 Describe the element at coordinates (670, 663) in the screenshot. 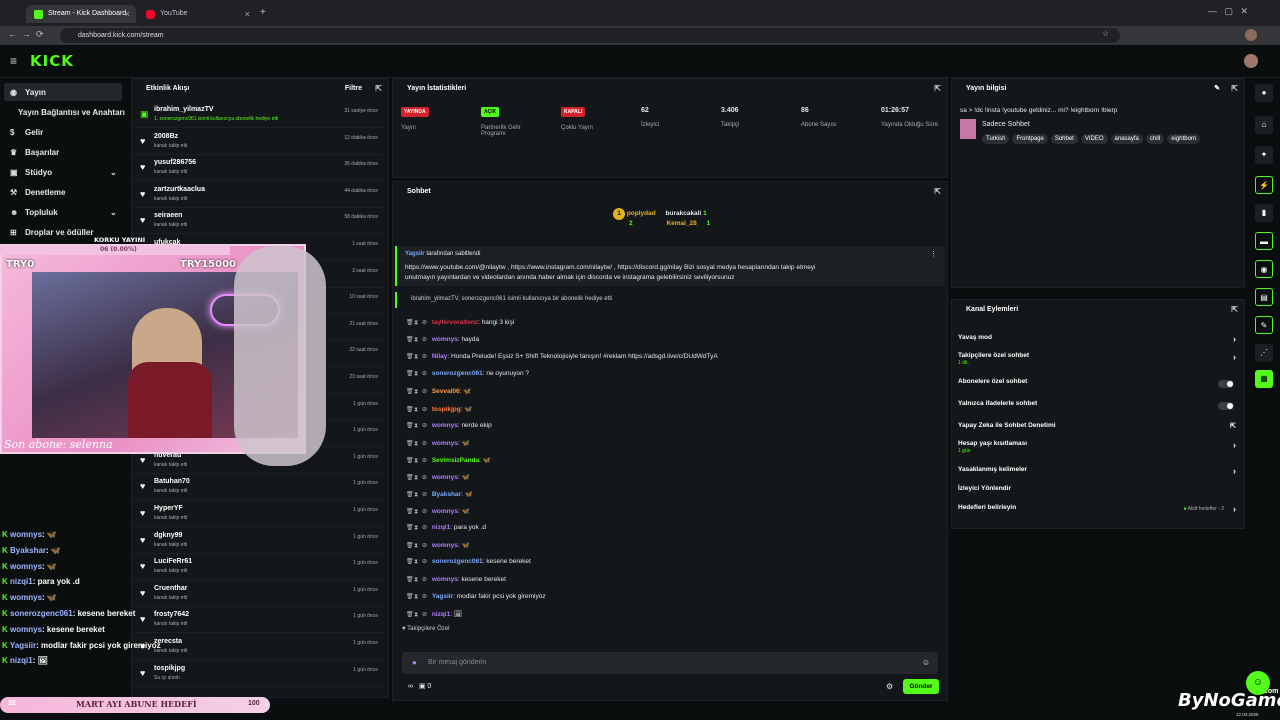

I see `chat-input: ● Bir mesaj gönderin ☺` at that location.